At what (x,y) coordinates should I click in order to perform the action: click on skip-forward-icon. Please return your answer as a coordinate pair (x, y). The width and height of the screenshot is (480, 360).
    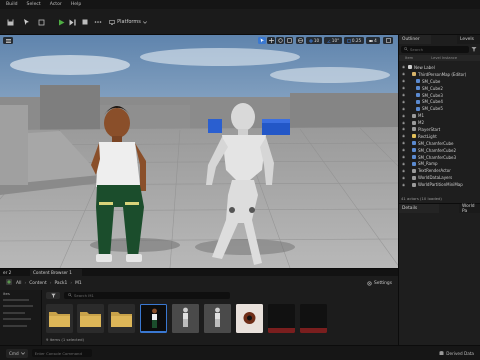
    Looking at the image, I should click on (73, 22).